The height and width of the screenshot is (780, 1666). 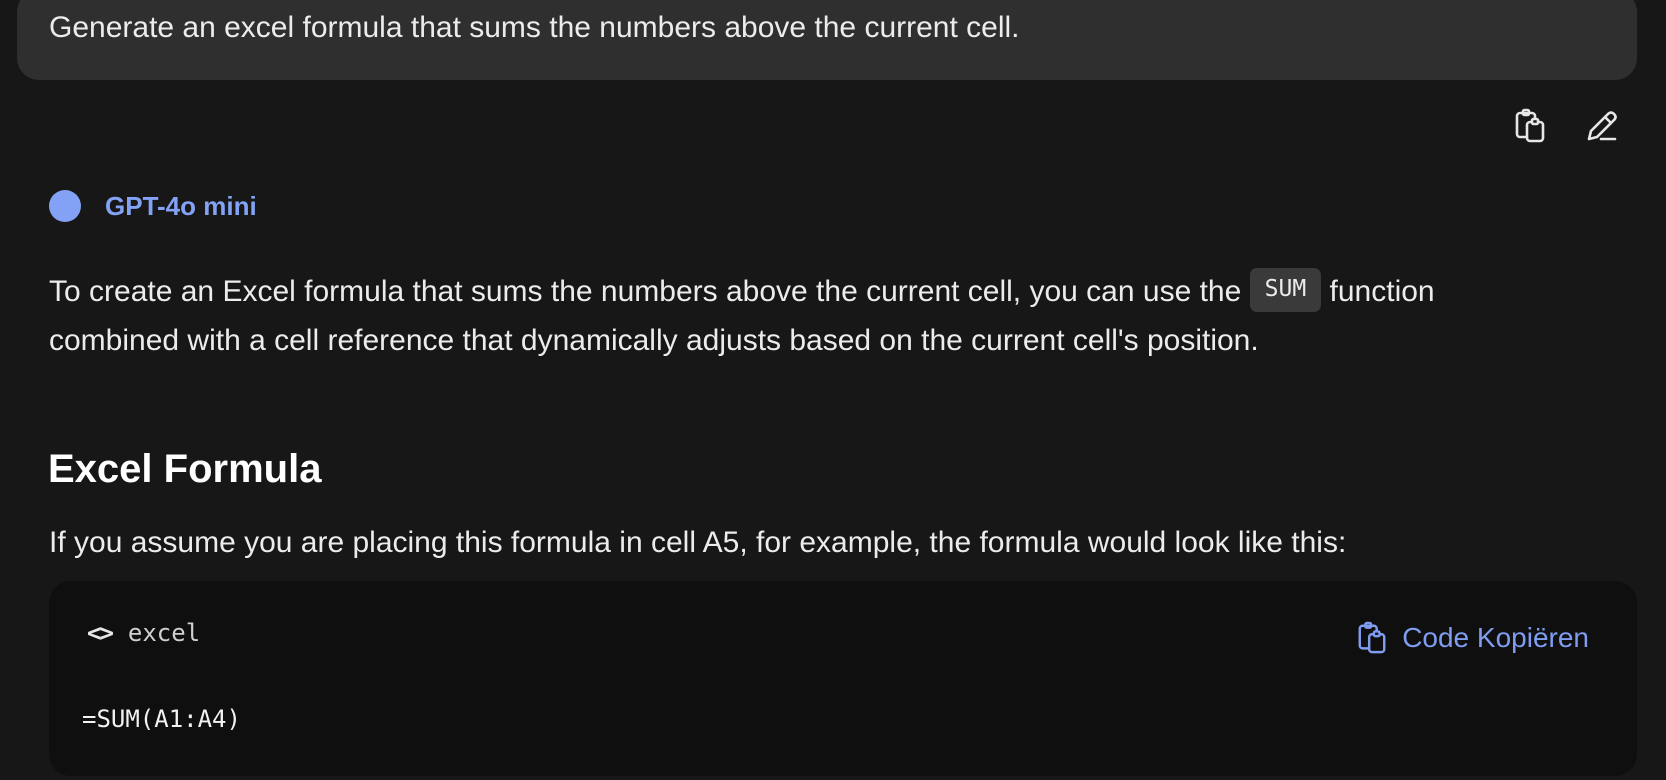 I want to click on code-content: =SUM(A1:A4), so click(x=161, y=719).